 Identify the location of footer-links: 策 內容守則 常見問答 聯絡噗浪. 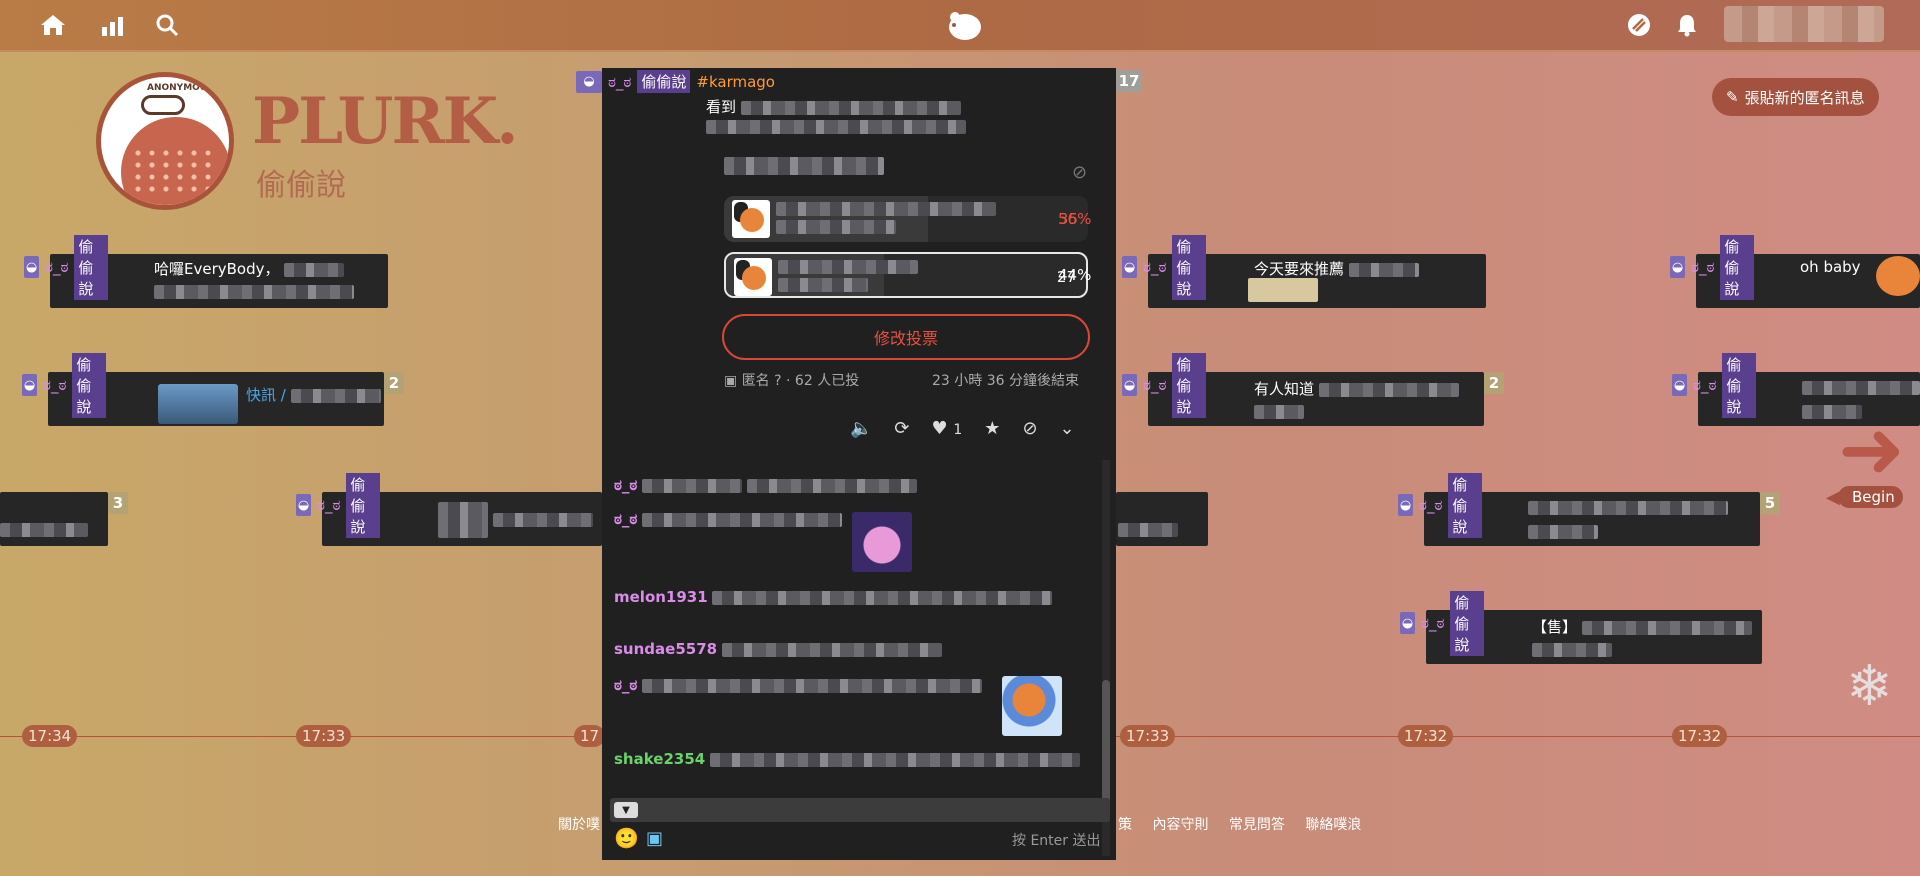
(1247, 824).